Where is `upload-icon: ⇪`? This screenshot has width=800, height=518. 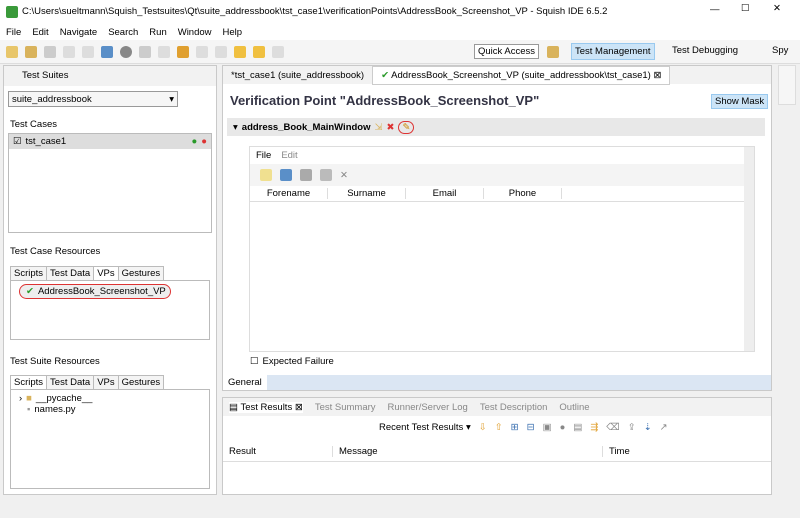
upload-icon: ⇪ is located at coordinates (632, 427).